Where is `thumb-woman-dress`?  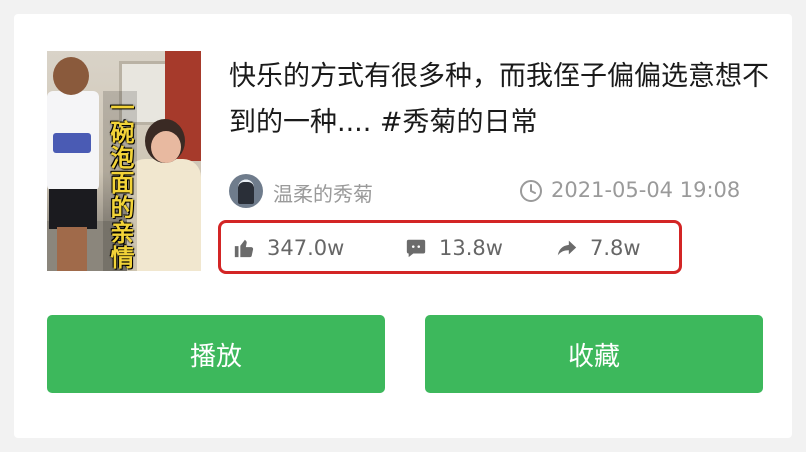 thumb-woman-dress is located at coordinates (164, 215).